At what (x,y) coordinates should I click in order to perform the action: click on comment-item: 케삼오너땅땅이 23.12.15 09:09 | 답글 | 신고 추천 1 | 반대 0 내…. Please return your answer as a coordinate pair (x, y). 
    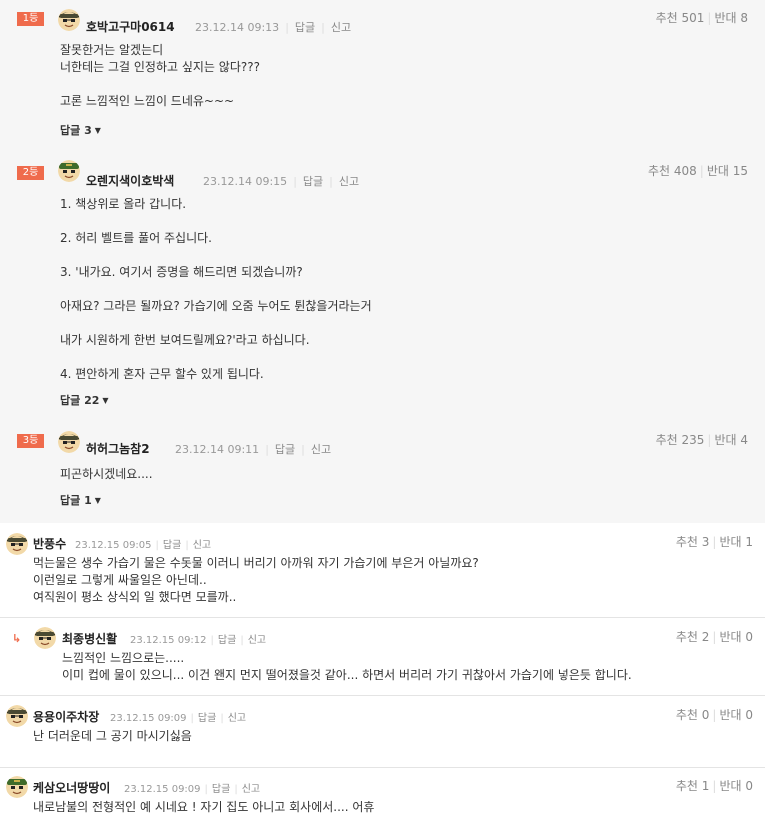
    Looking at the image, I should click on (382, 801).